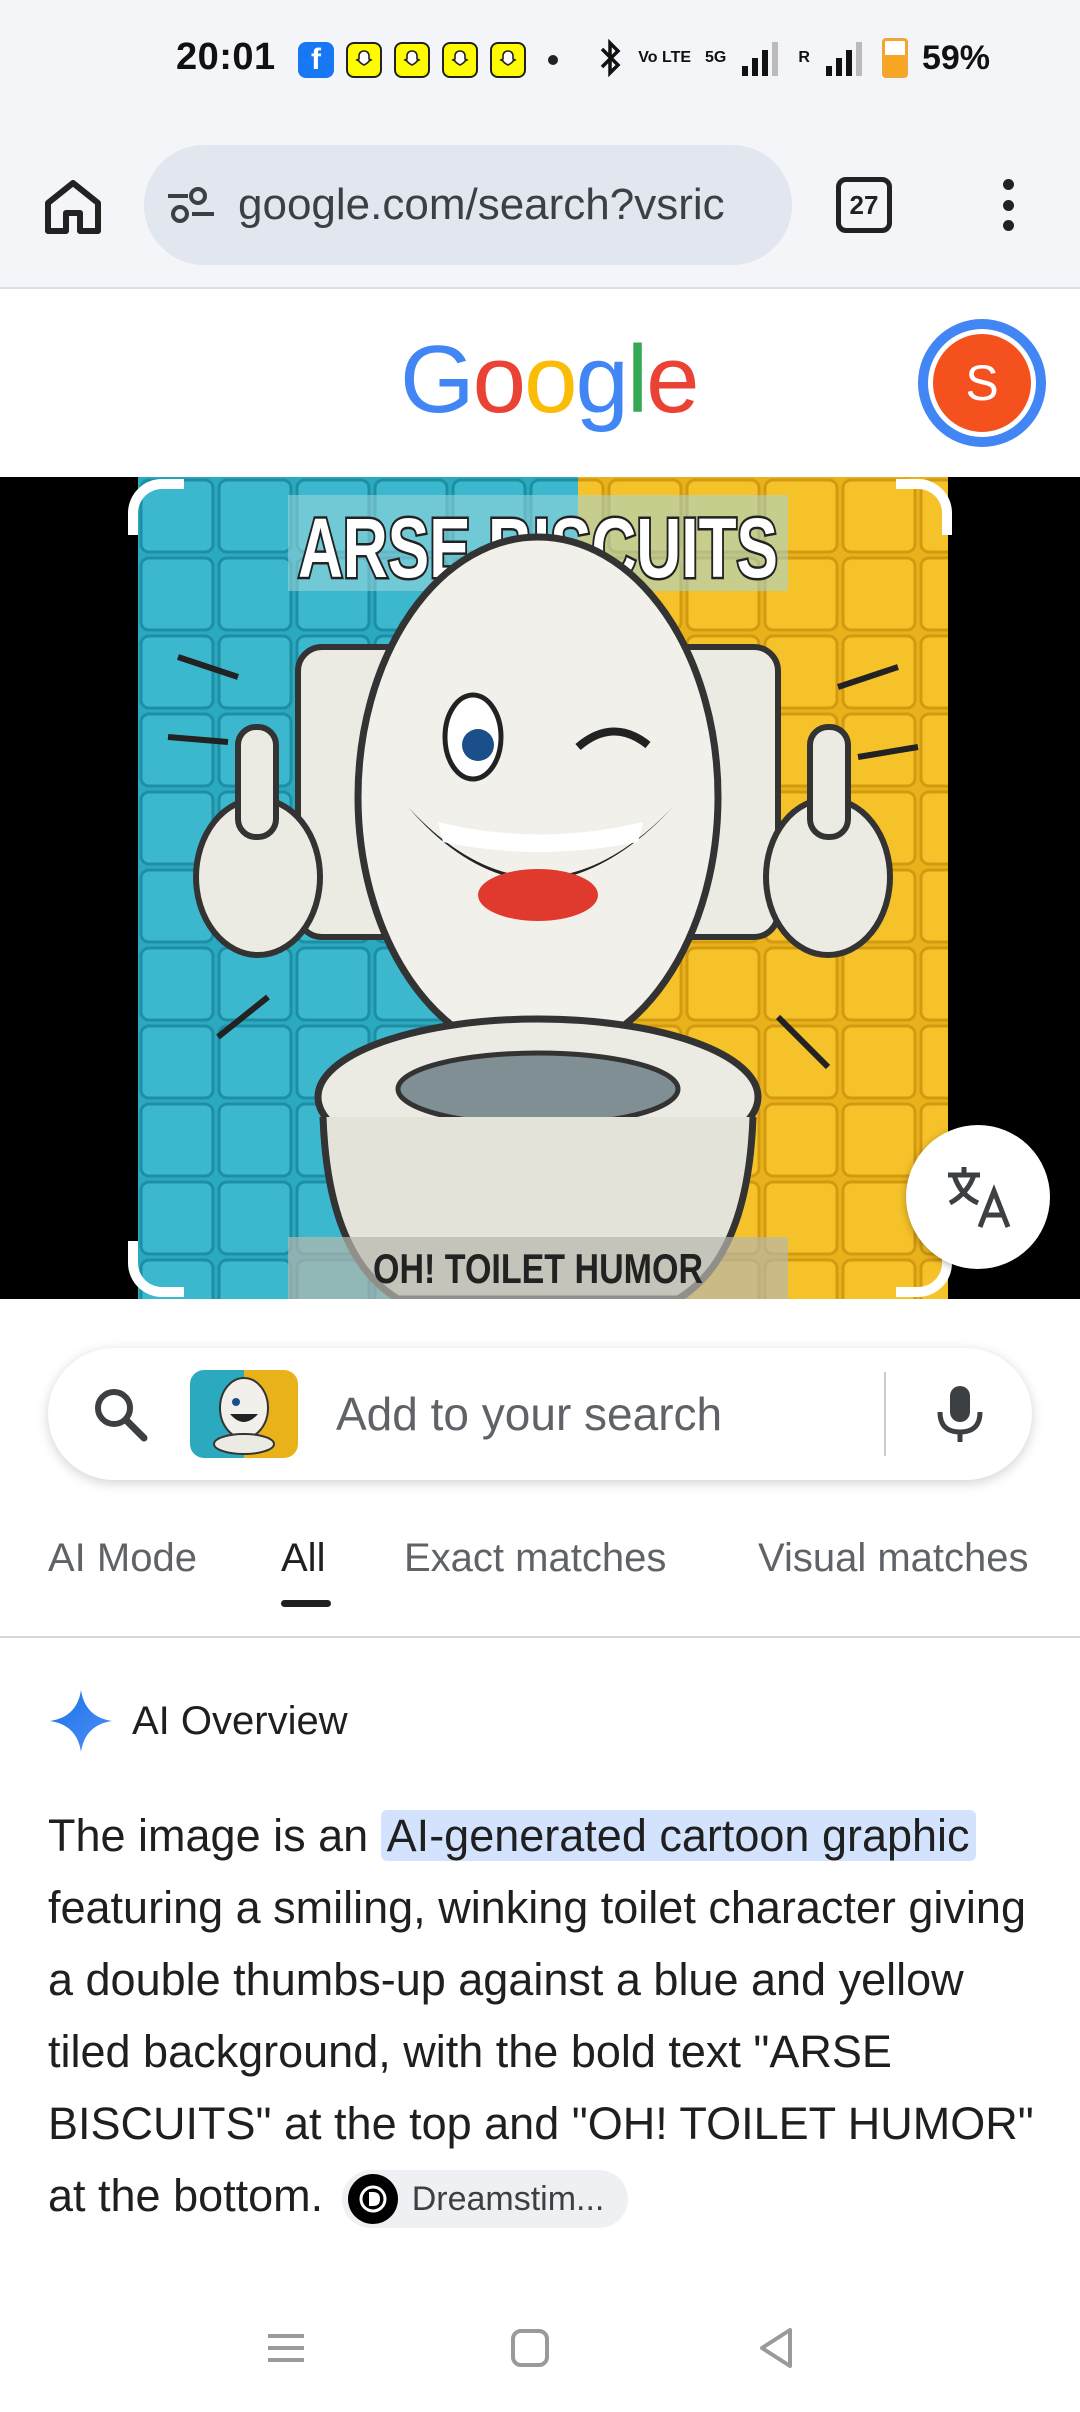 Image resolution: width=1080 pixels, height=2412 pixels. What do you see at coordinates (226, 57) in the screenshot?
I see `status-time: 20:01` at bounding box center [226, 57].